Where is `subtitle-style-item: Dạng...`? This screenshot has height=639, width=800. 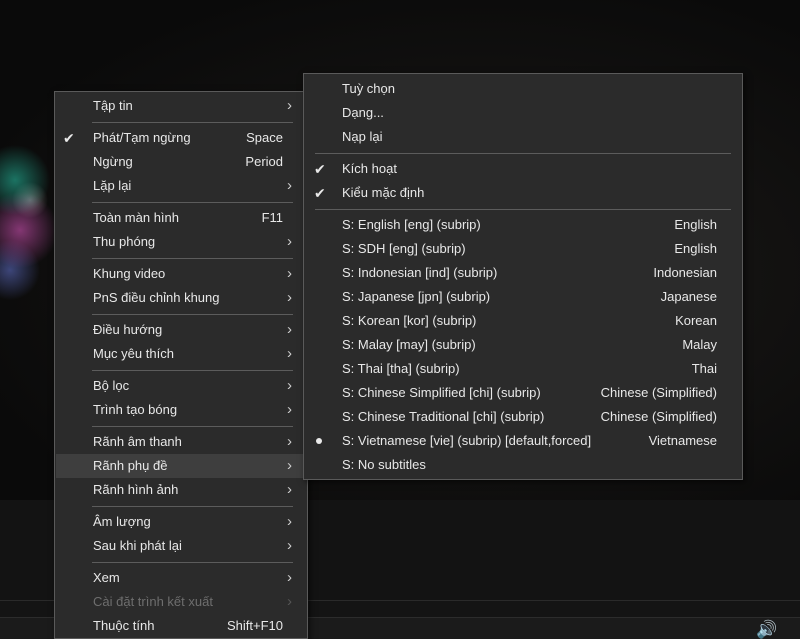
subtitle-style-item: Dạng... is located at coordinates (523, 113).